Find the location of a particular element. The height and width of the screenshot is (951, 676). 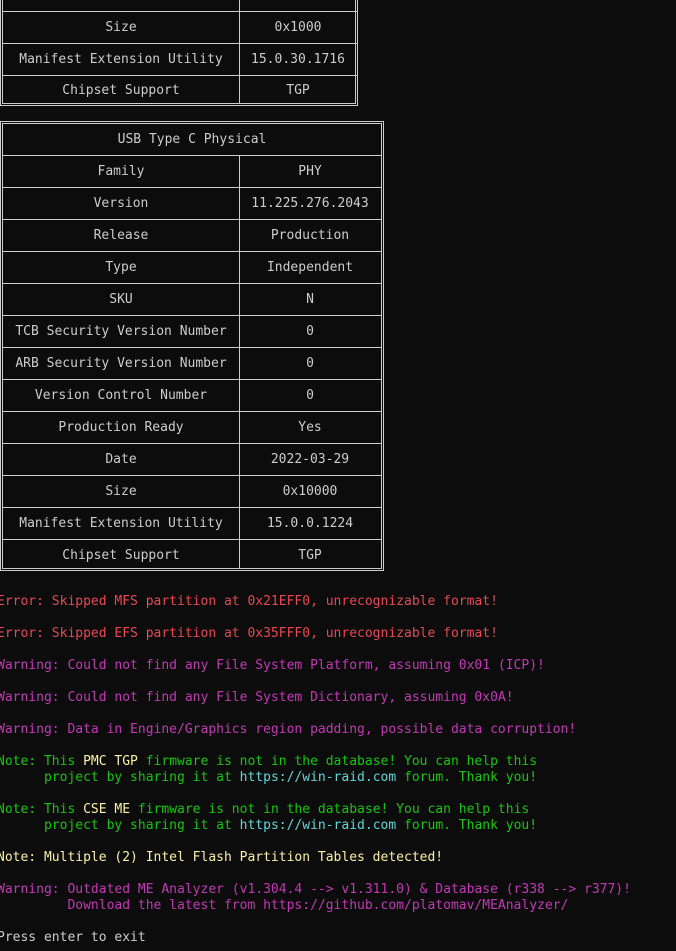

row-value: Production is located at coordinates (310, 235).